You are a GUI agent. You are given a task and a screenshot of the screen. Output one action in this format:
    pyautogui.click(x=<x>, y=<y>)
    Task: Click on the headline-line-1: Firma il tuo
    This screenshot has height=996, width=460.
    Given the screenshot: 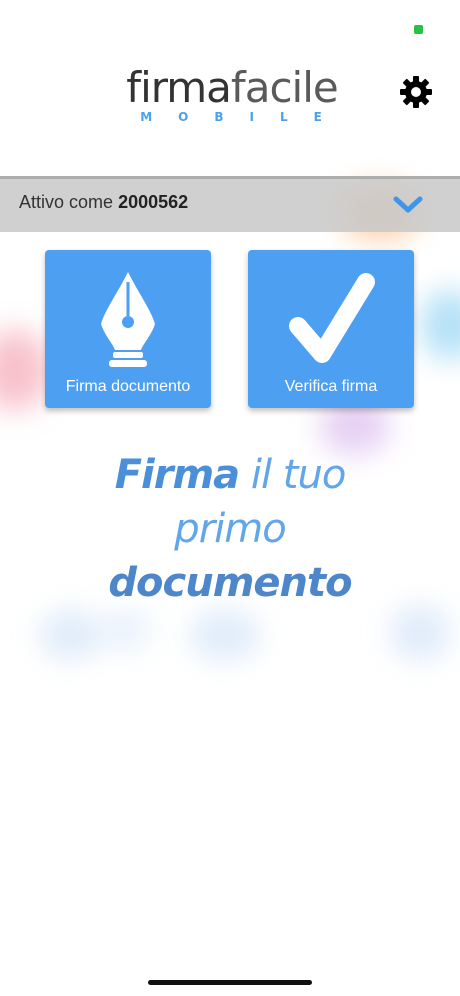 What is the action you would take?
    pyautogui.click(x=230, y=475)
    